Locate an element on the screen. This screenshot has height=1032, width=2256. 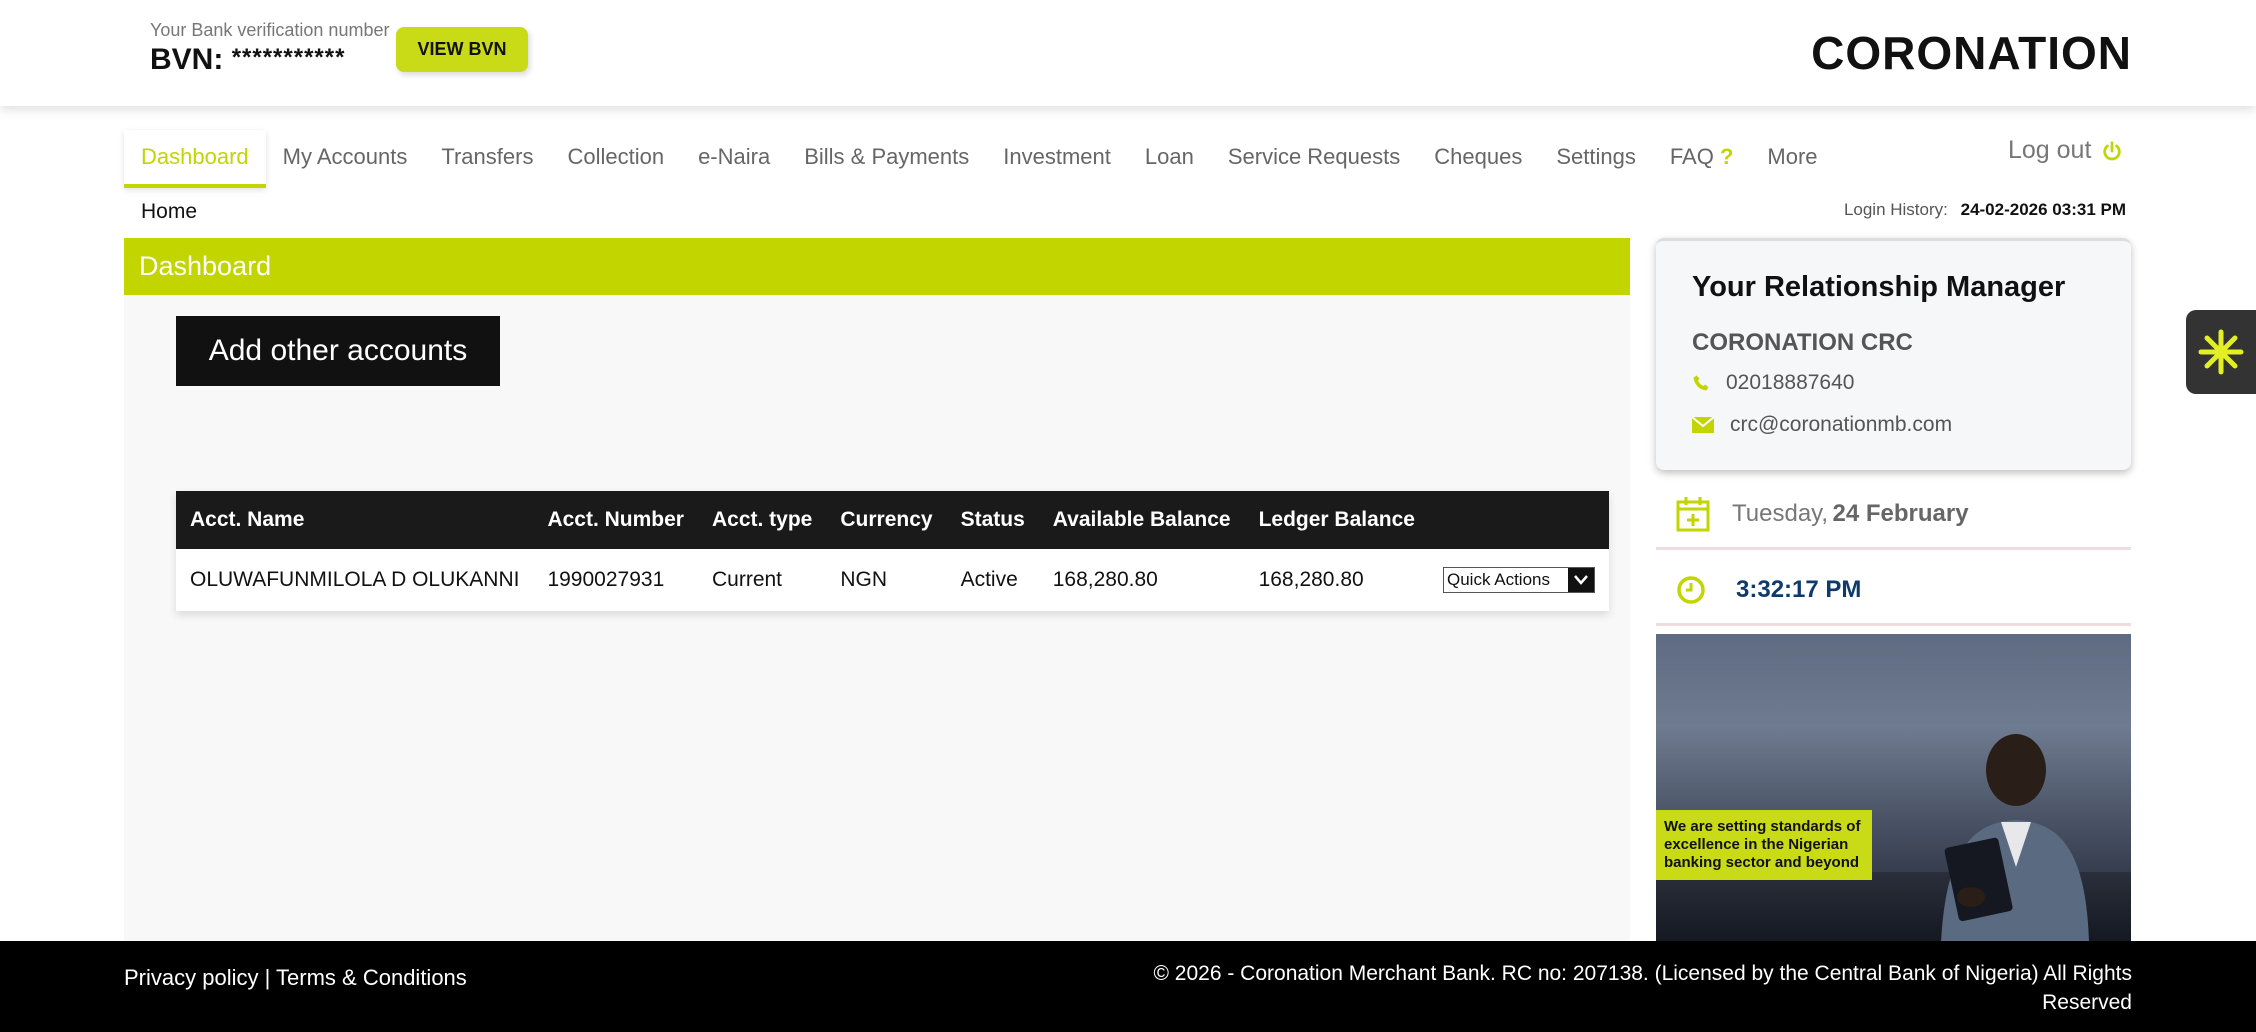
col-acct-type: Acct. type is located at coordinates (762, 519).